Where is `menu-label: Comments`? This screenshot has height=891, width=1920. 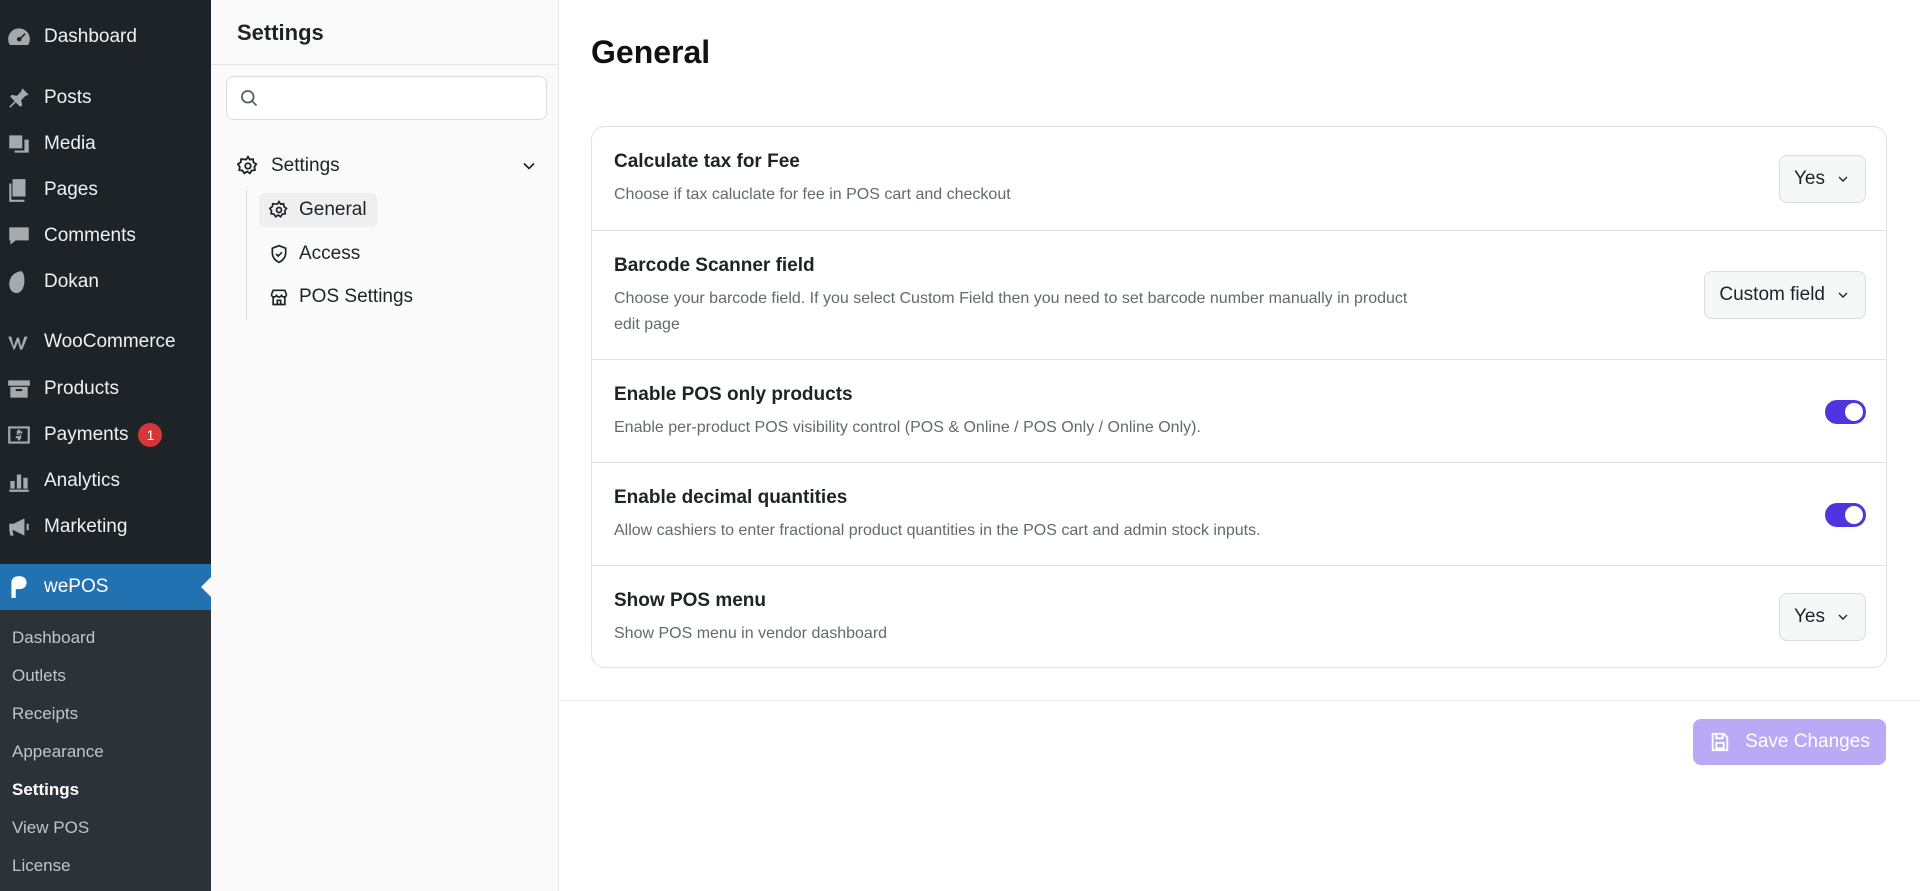
menu-label: Comments is located at coordinates (90, 235).